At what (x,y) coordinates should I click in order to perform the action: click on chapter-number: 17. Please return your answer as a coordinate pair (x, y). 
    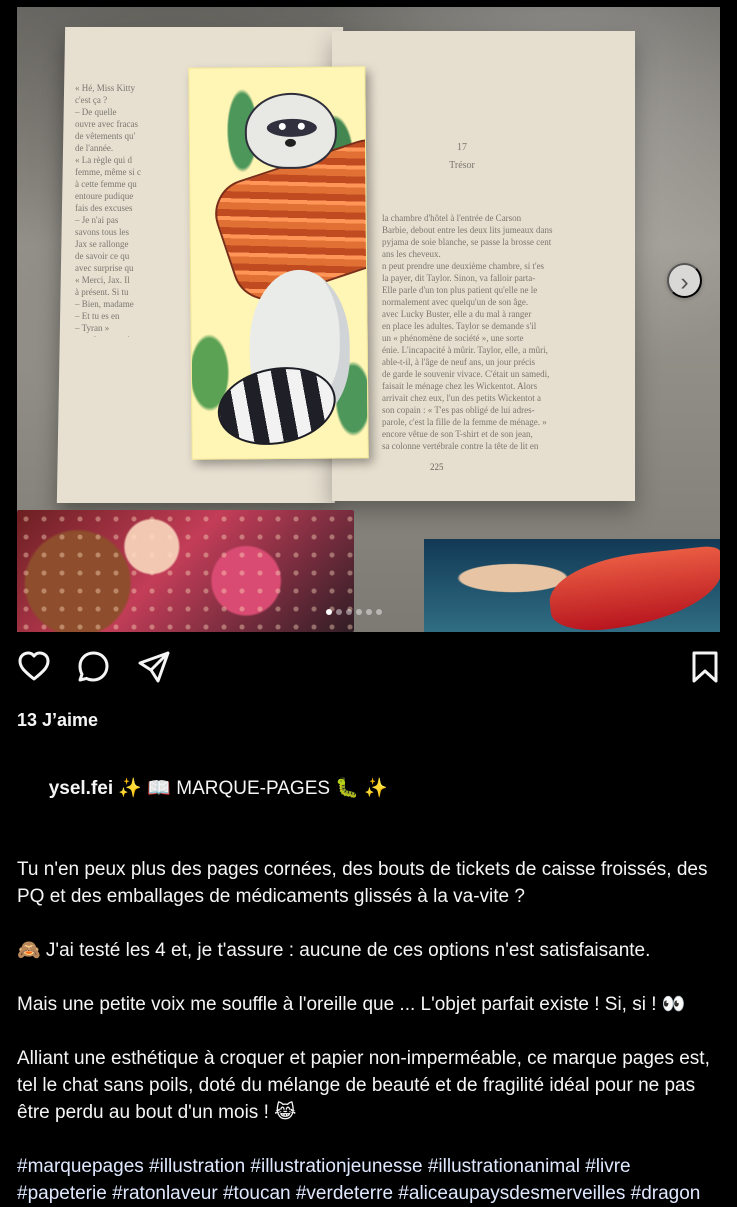
    Looking at the image, I should click on (462, 147).